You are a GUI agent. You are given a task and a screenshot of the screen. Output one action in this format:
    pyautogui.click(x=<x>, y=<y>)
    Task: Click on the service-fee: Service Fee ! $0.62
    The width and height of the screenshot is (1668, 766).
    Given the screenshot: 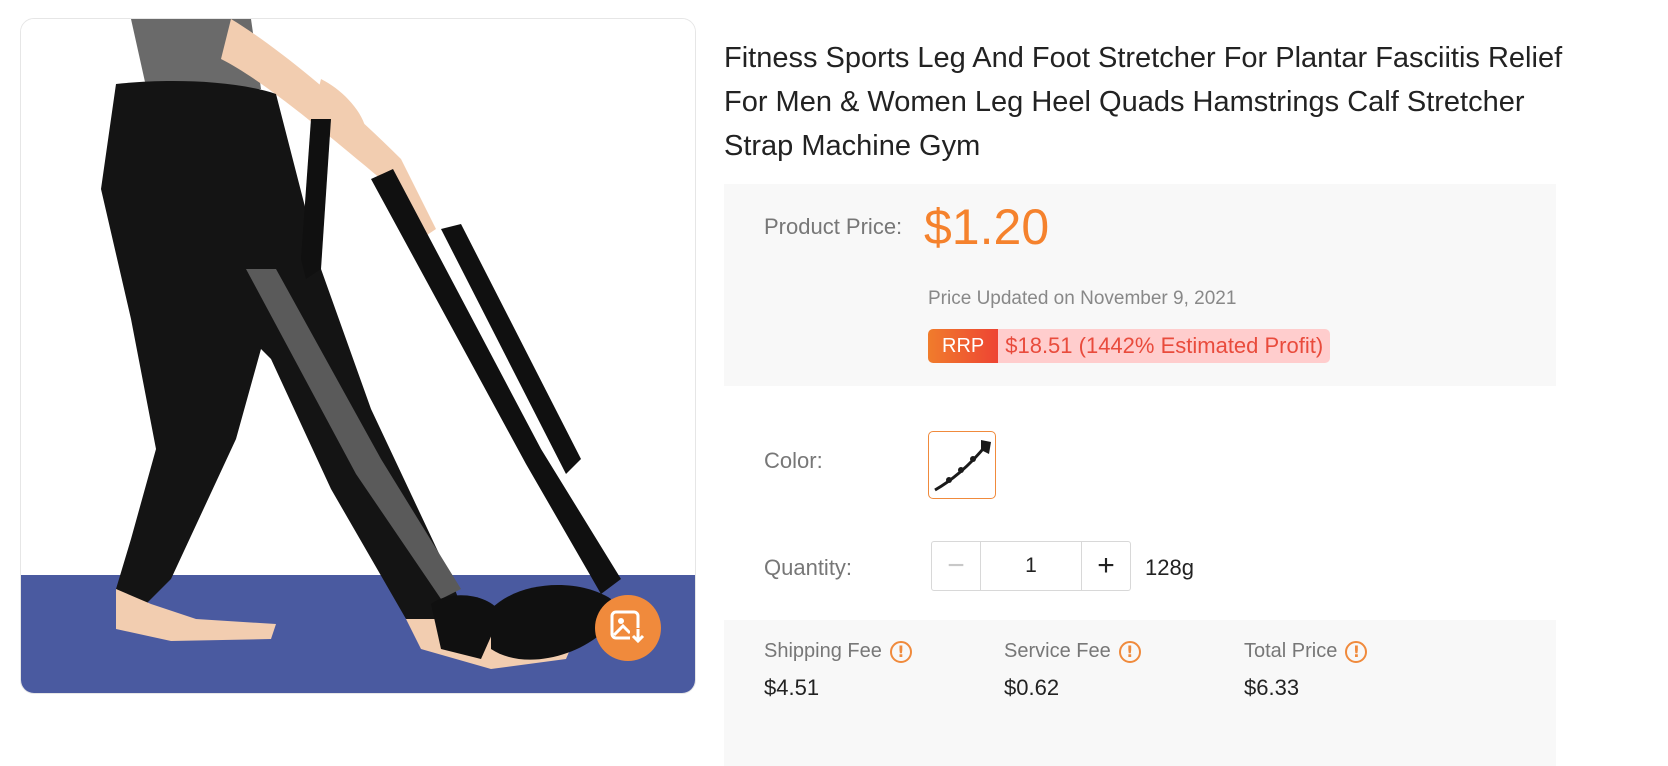 What is the action you would take?
    pyautogui.click(x=1072, y=670)
    